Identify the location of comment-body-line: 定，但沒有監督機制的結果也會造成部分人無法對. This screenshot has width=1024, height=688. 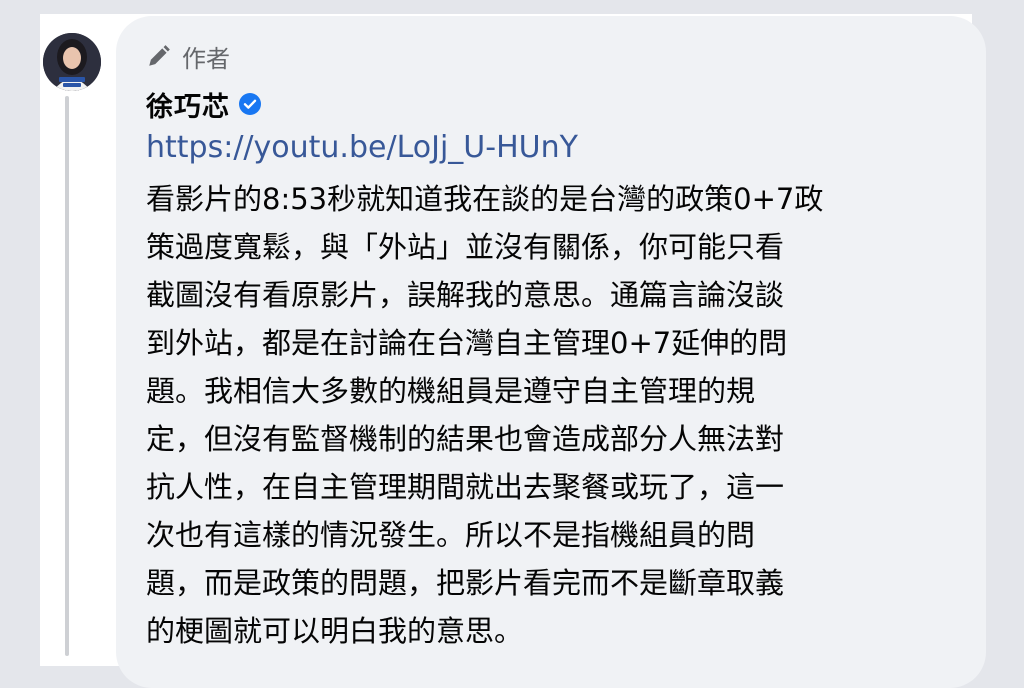
(465, 439).